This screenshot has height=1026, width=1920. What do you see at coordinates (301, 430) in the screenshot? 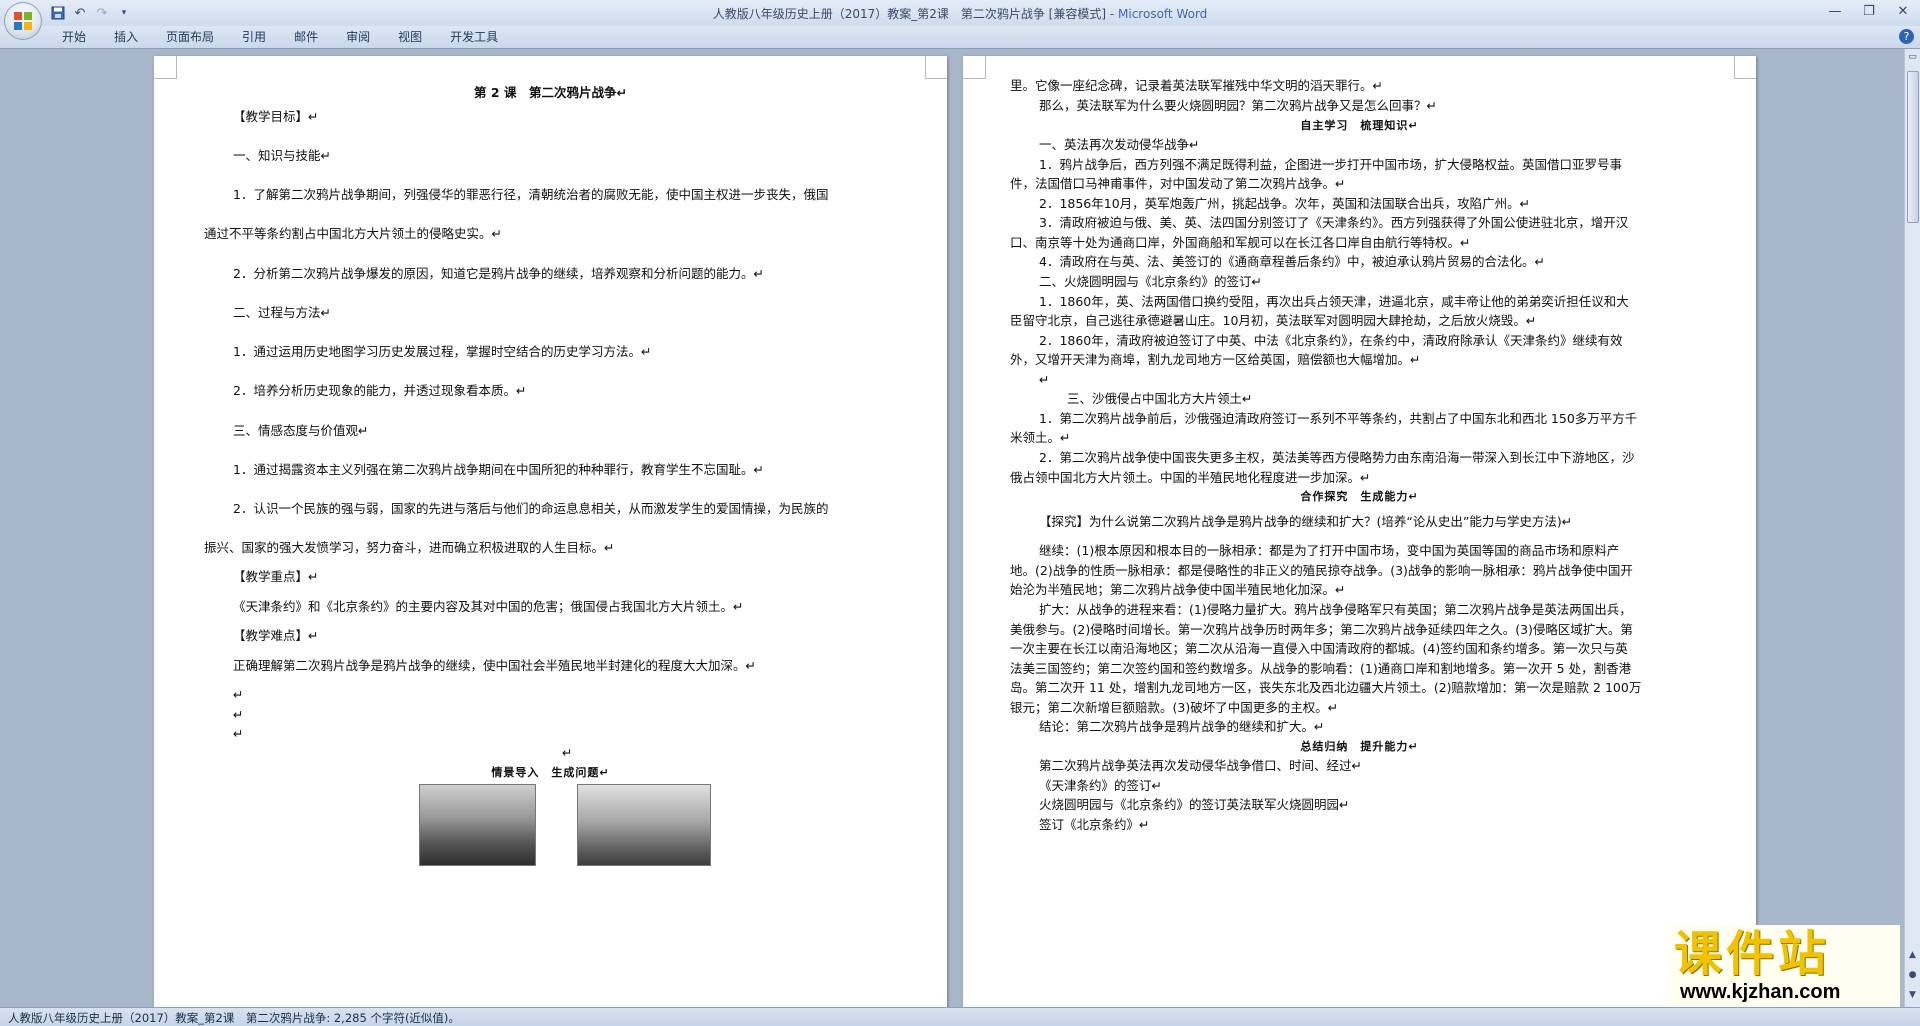
I see `paragraph: 三、情感态度与价值观↵` at bounding box center [301, 430].